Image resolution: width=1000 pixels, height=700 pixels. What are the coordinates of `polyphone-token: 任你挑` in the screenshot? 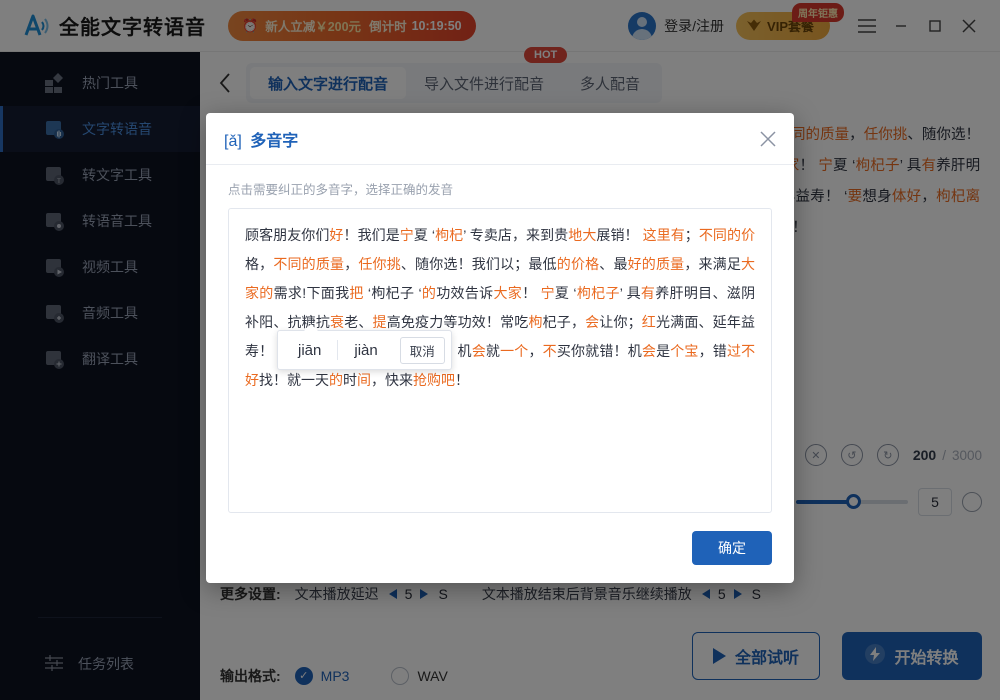 It's located at (379, 264).